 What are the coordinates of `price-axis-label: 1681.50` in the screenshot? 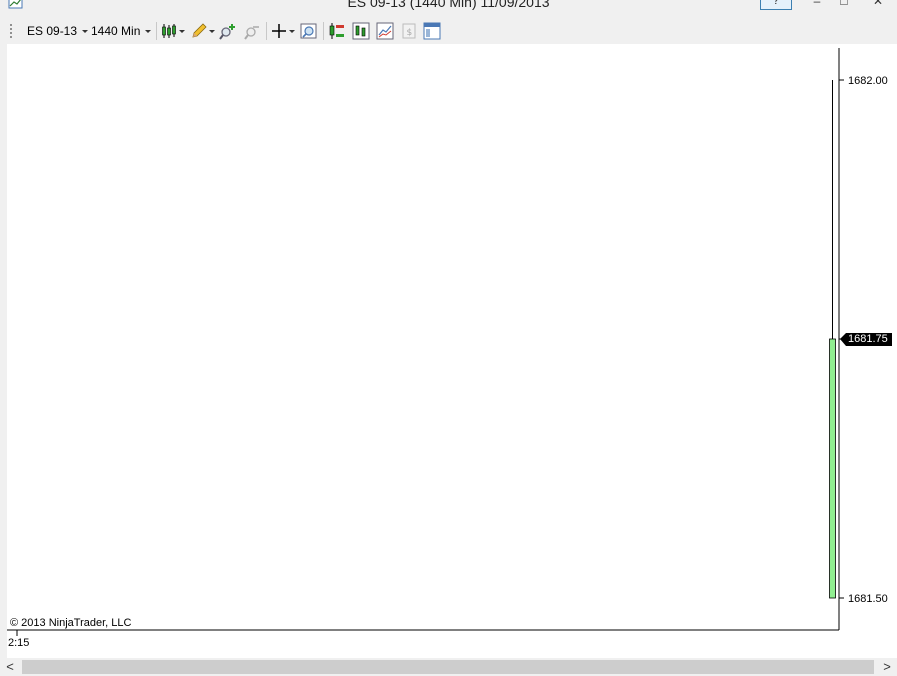 It's located at (868, 599).